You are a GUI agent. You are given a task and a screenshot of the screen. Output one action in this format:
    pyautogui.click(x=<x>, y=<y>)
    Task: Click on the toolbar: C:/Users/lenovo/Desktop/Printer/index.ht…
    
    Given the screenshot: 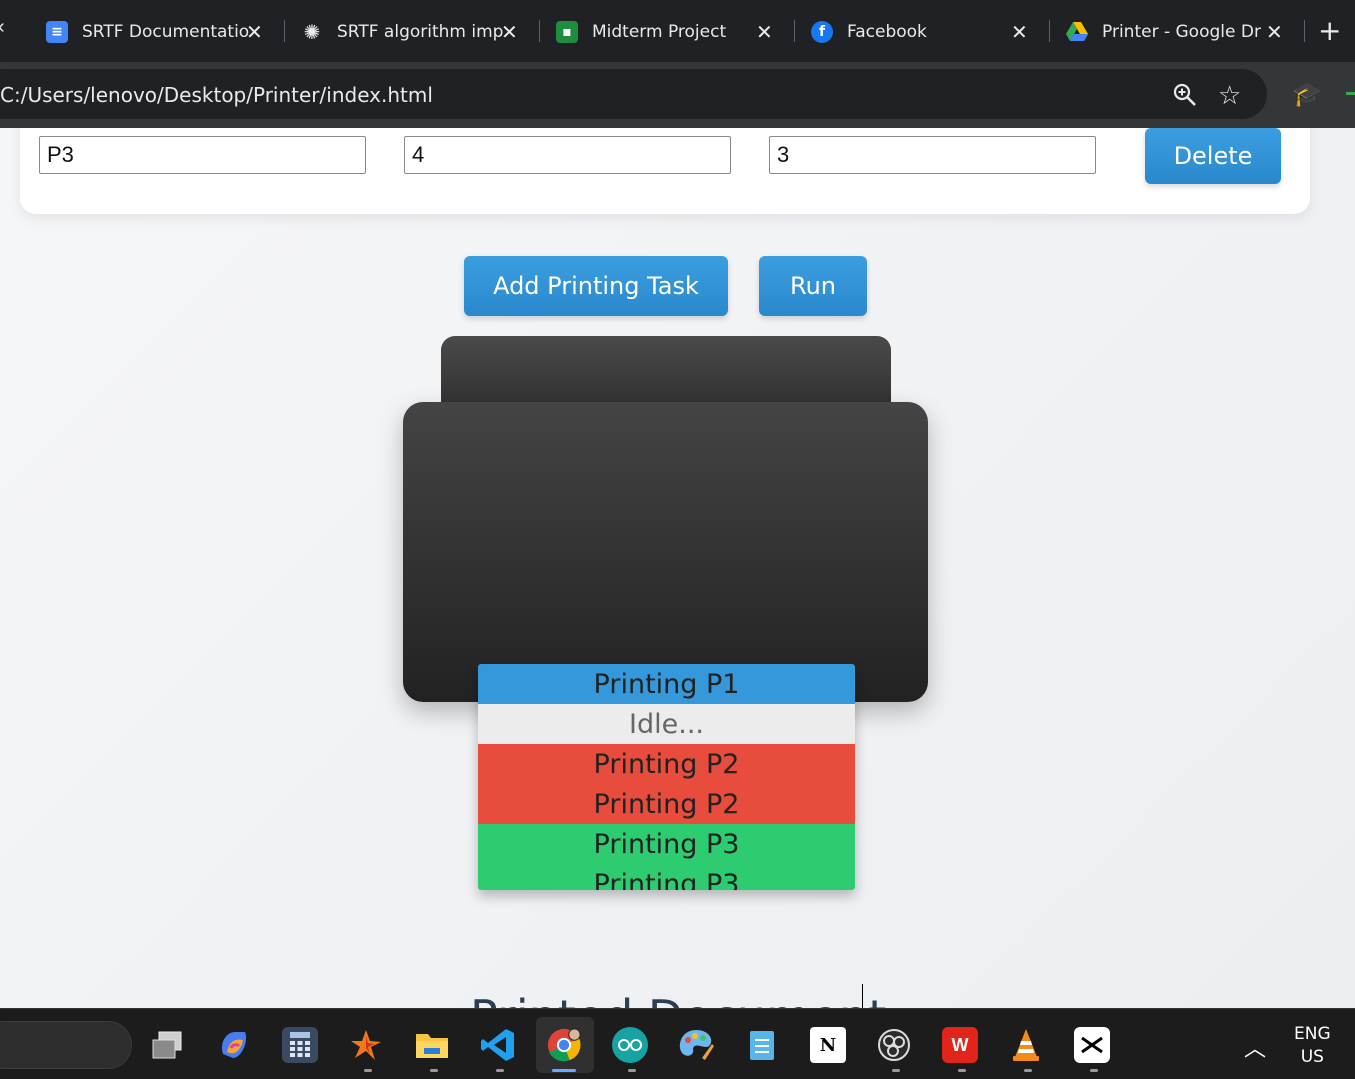 What is the action you would take?
    pyautogui.click(x=677, y=95)
    